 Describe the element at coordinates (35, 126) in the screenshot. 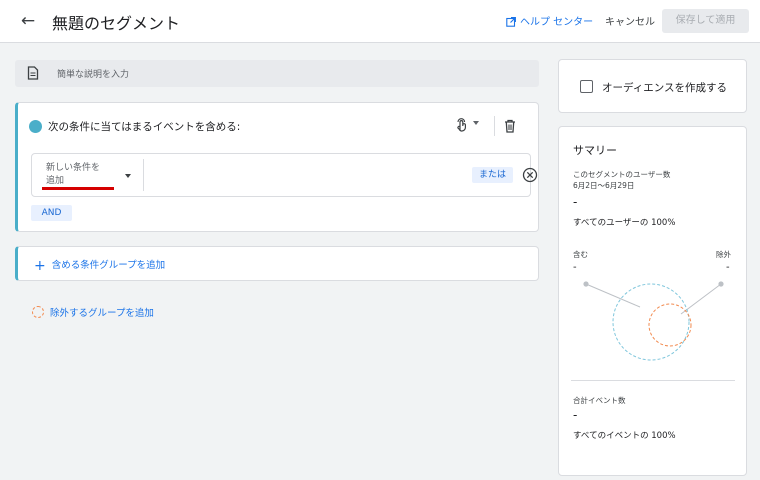

I see `include-dot-icon` at that location.